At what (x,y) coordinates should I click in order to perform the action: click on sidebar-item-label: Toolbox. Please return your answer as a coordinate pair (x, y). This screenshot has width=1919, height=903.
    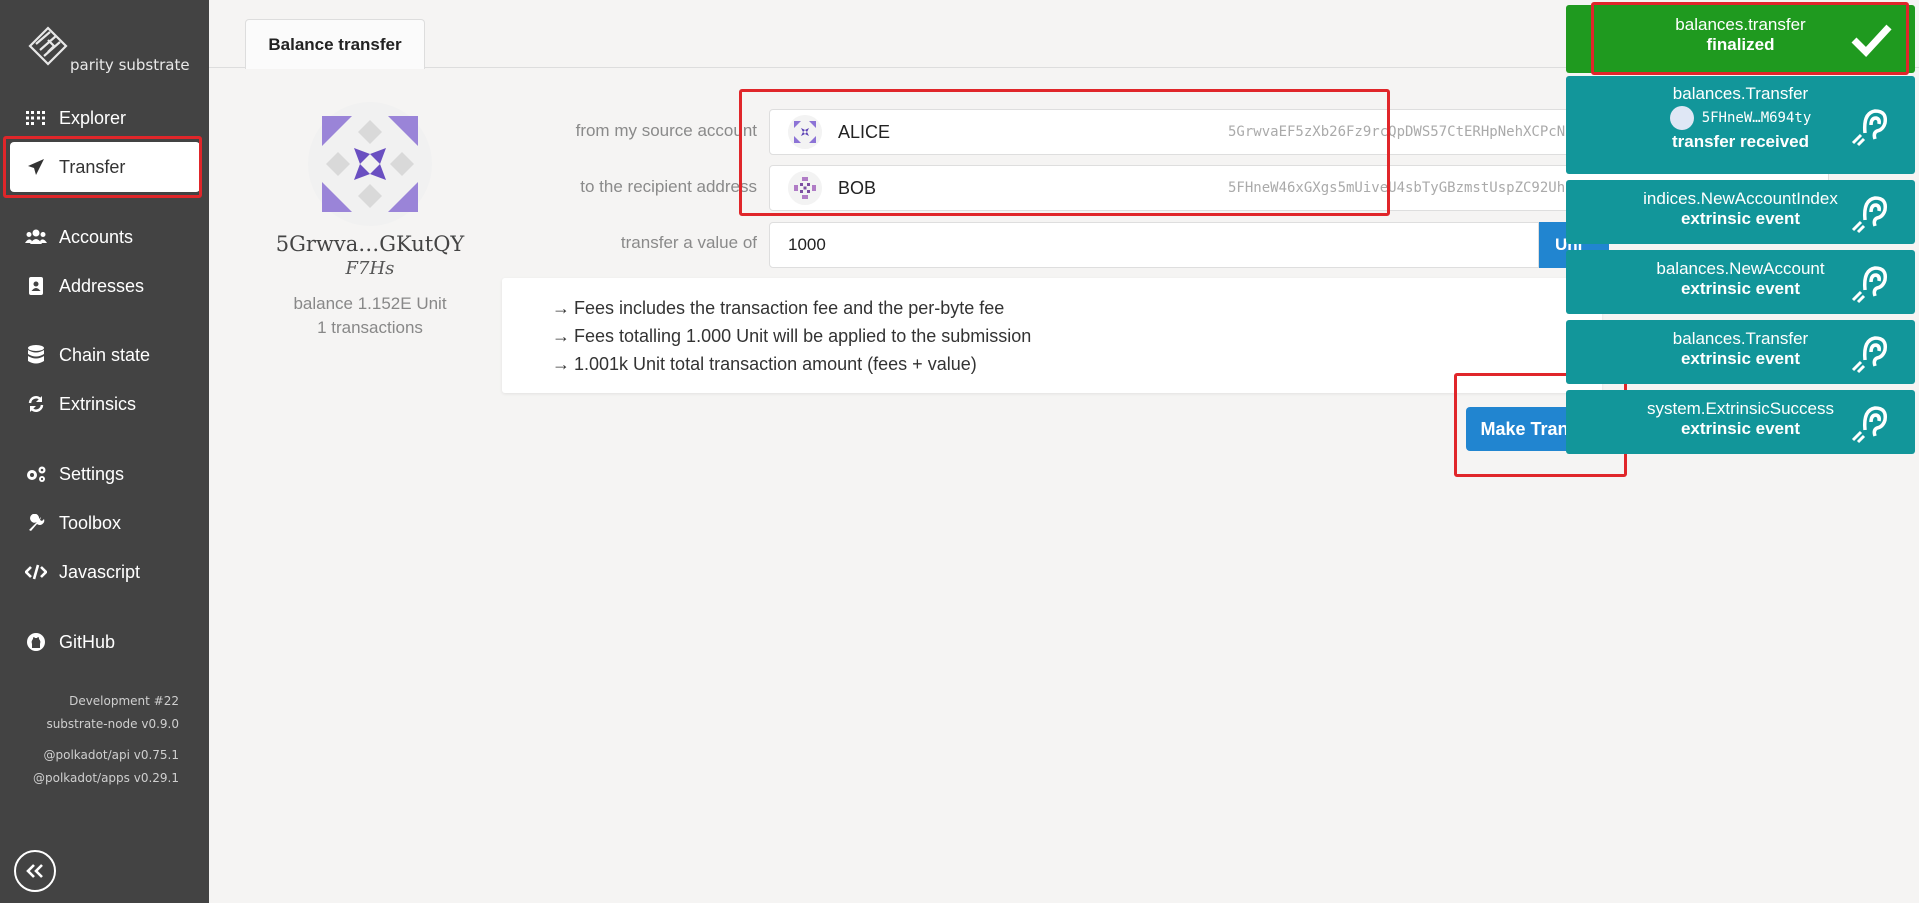
    Looking at the image, I should click on (90, 522).